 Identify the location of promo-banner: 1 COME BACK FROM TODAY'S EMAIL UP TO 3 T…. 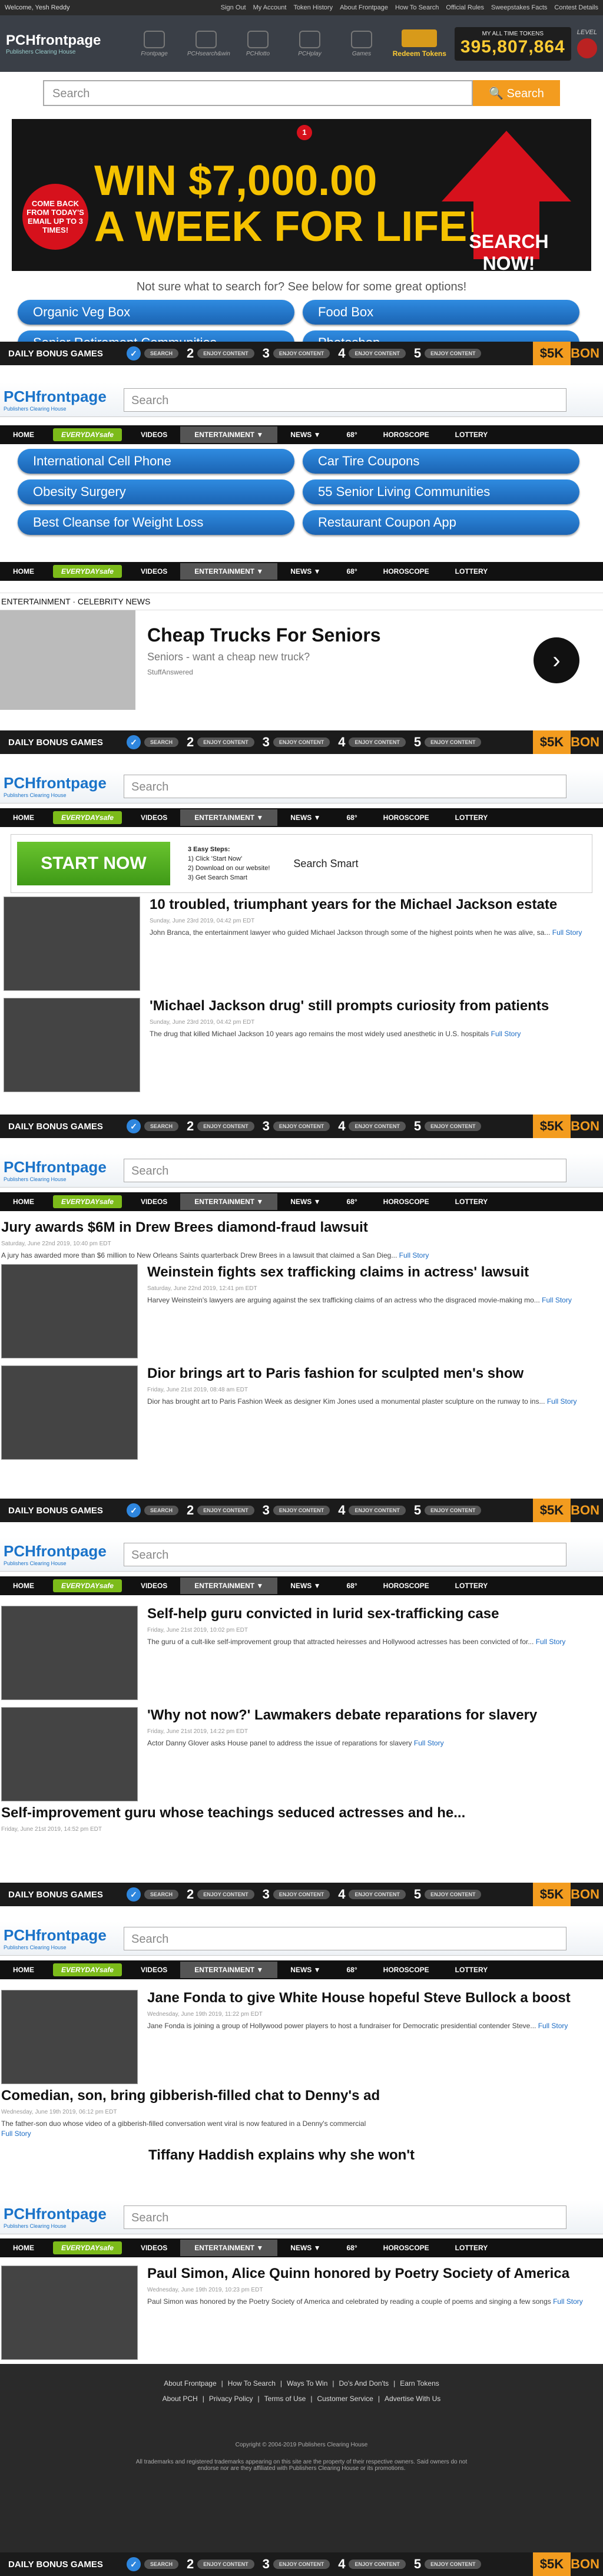
(301, 195).